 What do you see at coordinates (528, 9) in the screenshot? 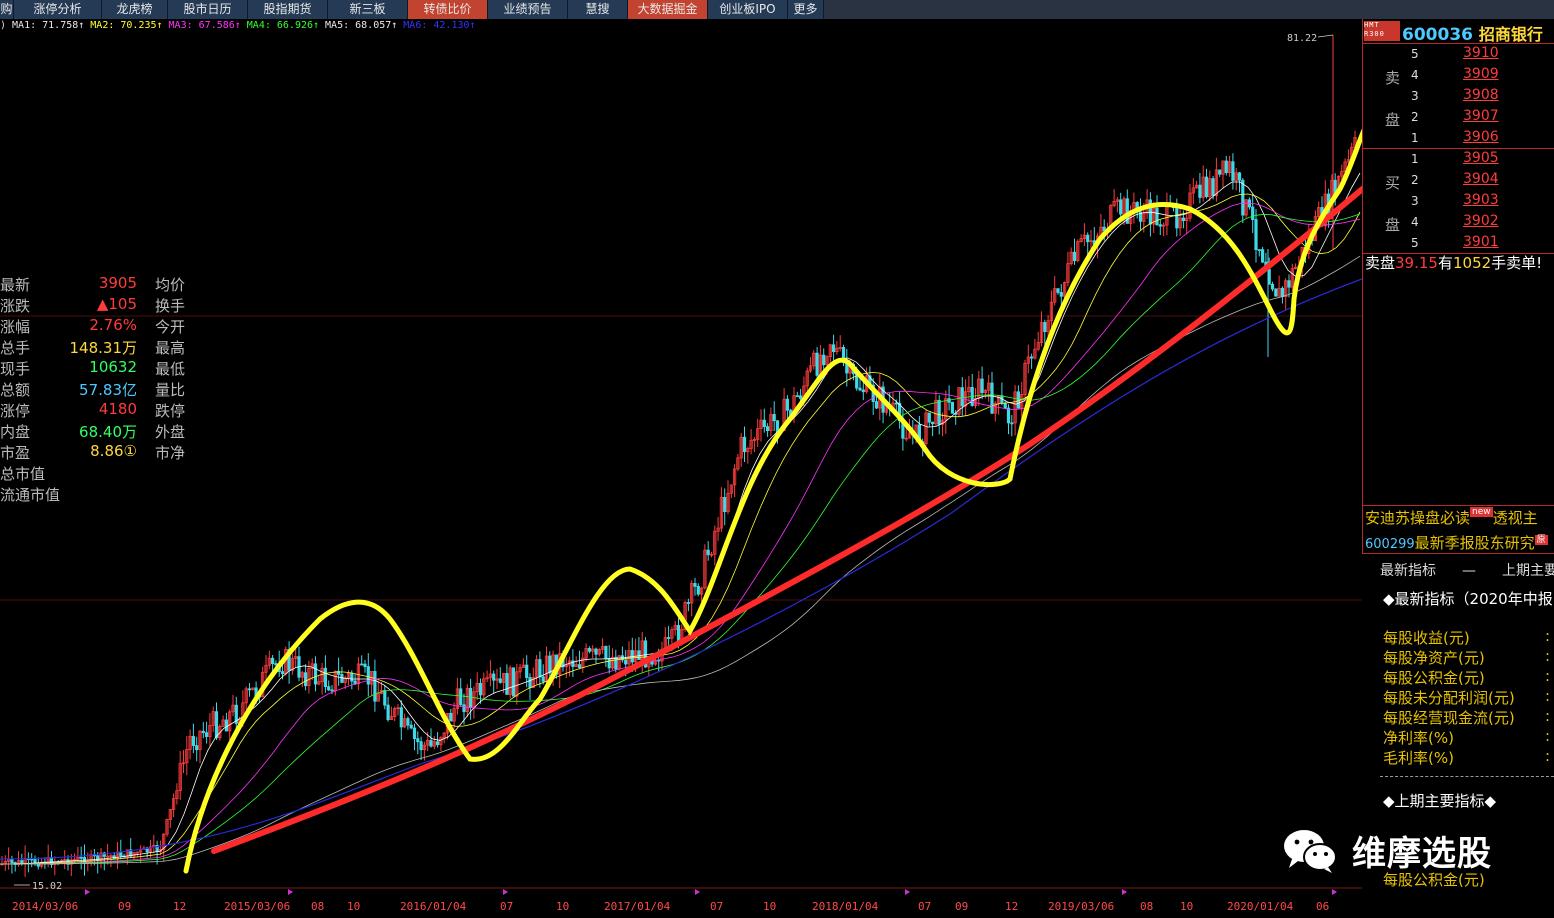
I see `tab-7: 业绩预告` at bounding box center [528, 9].